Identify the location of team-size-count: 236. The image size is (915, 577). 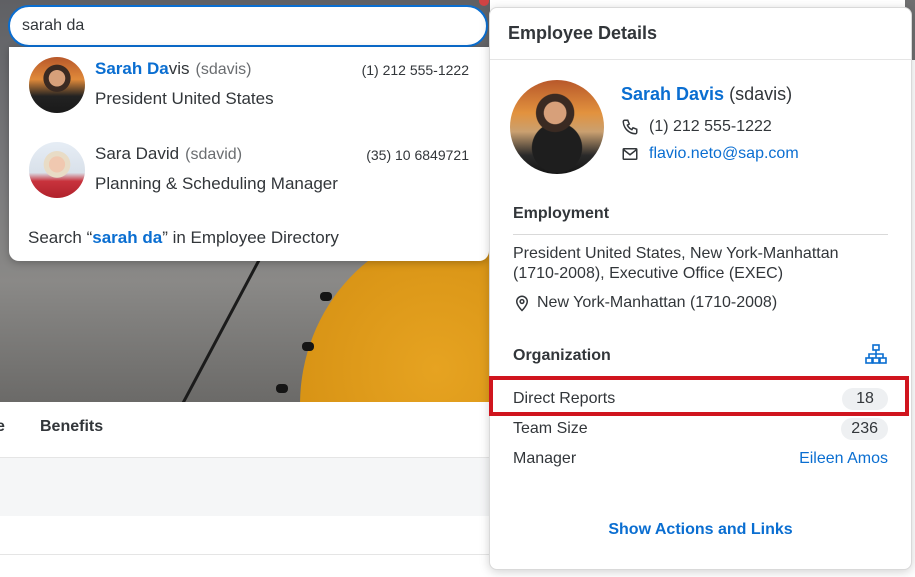
(864, 429).